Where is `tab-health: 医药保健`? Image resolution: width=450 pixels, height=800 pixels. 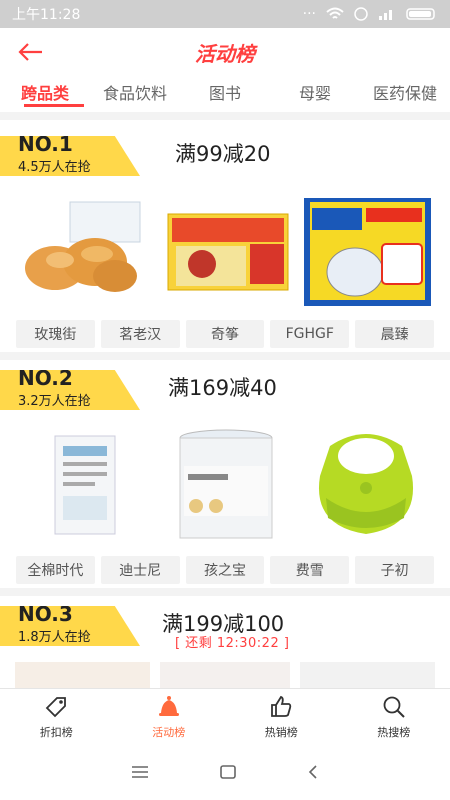
tab-health: 医药保健 is located at coordinates (405, 92).